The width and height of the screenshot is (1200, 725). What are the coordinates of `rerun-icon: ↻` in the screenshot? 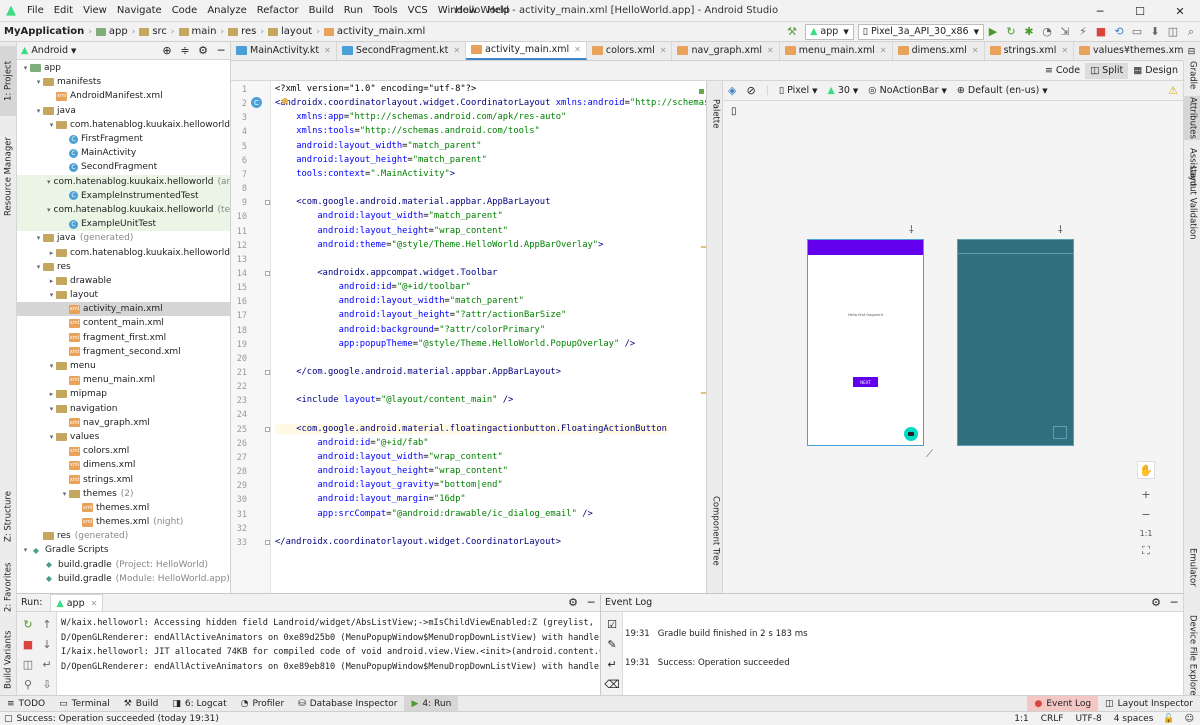 It's located at (28, 624).